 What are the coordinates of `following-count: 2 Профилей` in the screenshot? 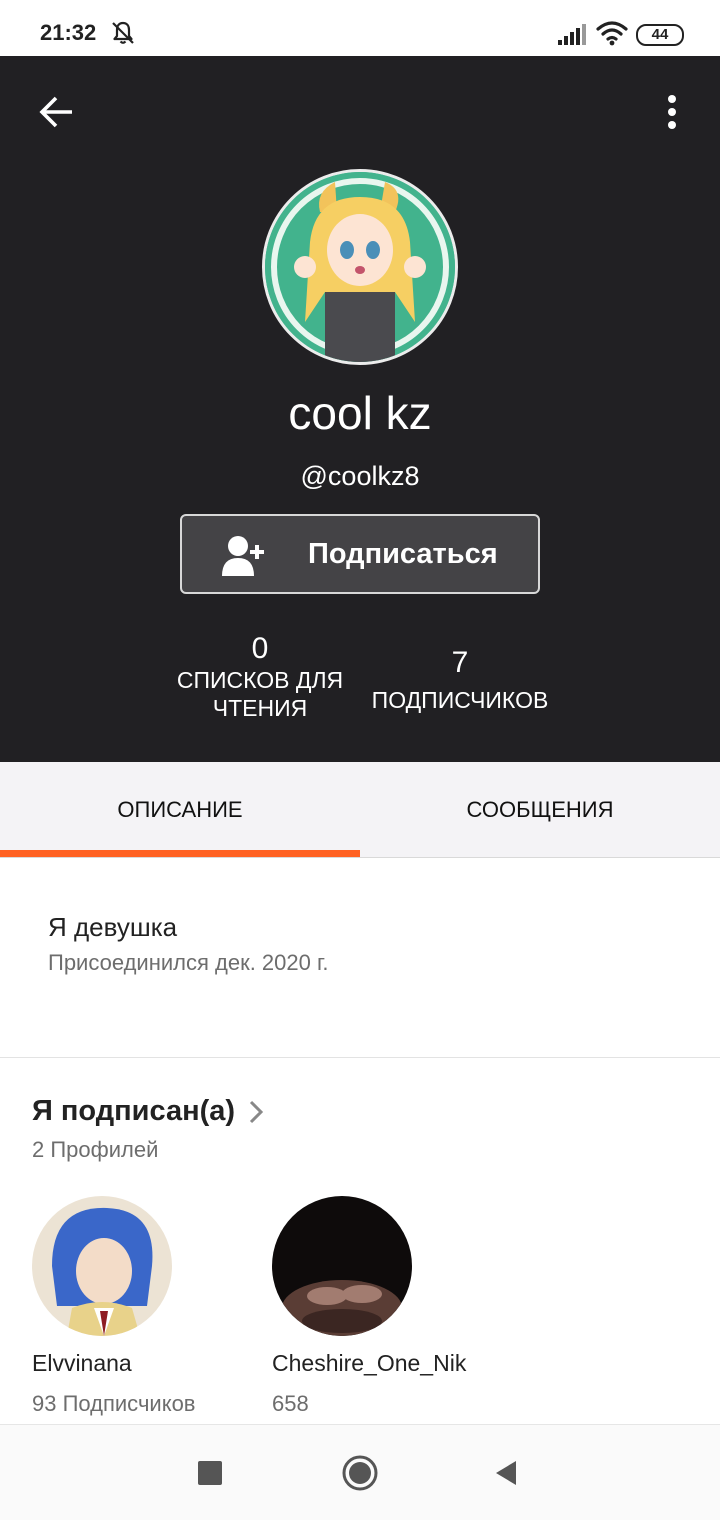 It's located at (95, 1149).